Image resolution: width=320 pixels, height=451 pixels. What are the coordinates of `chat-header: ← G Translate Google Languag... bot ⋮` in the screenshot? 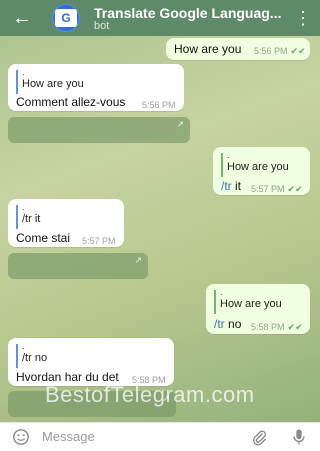 It's located at (160, 18).